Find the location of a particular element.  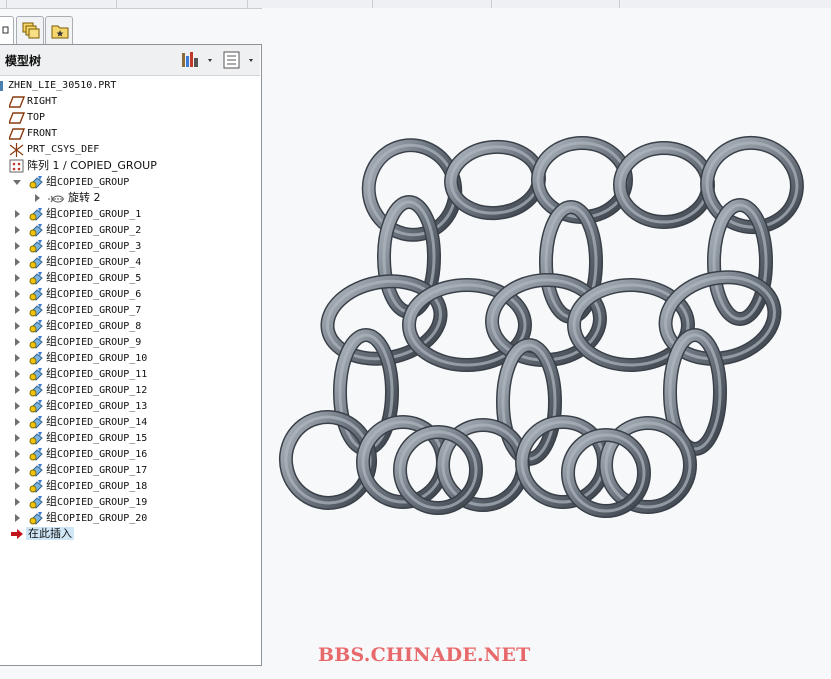

tree-item-group-15: 组COPIED_GROUP_15 is located at coordinates (129, 438).